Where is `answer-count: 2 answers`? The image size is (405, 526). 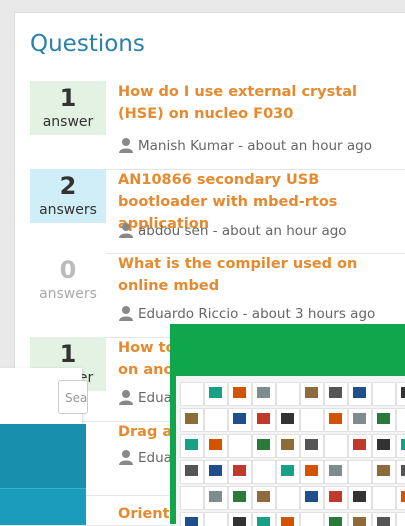 answer-count: 2 answers is located at coordinates (68, 196).